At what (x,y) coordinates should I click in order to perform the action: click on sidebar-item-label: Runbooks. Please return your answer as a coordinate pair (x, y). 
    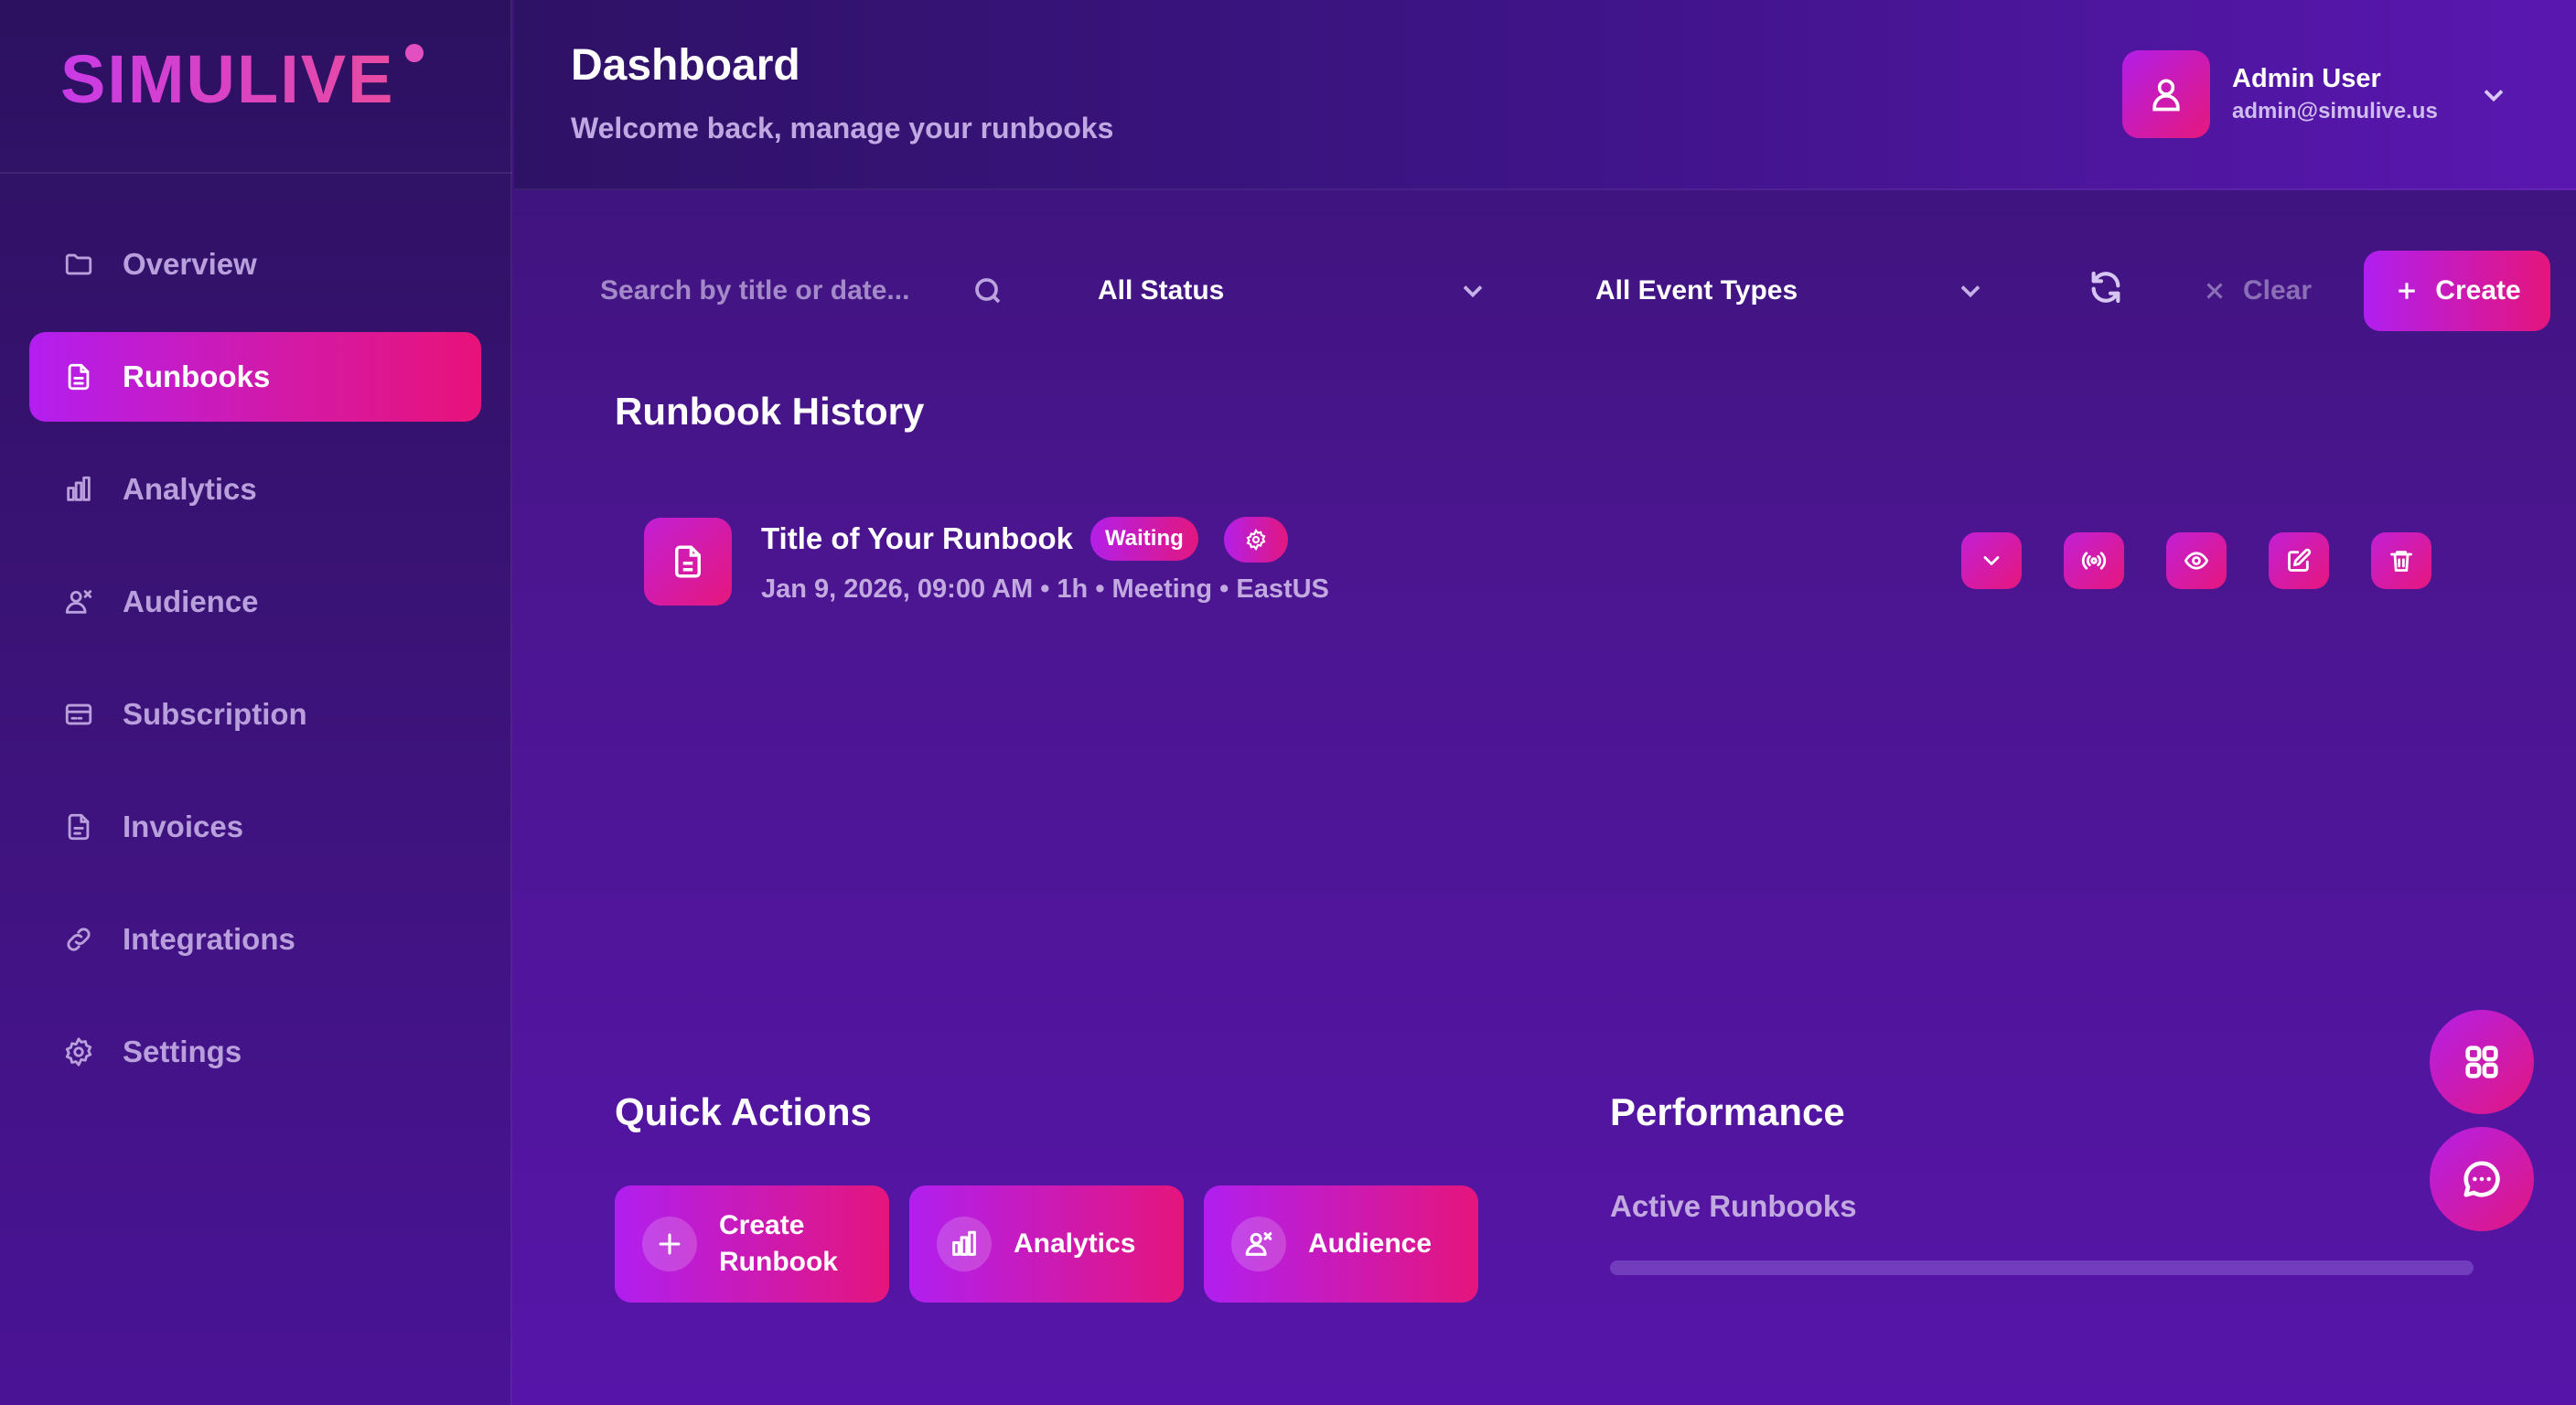
    Looking at the image, I should click on (197, 376).